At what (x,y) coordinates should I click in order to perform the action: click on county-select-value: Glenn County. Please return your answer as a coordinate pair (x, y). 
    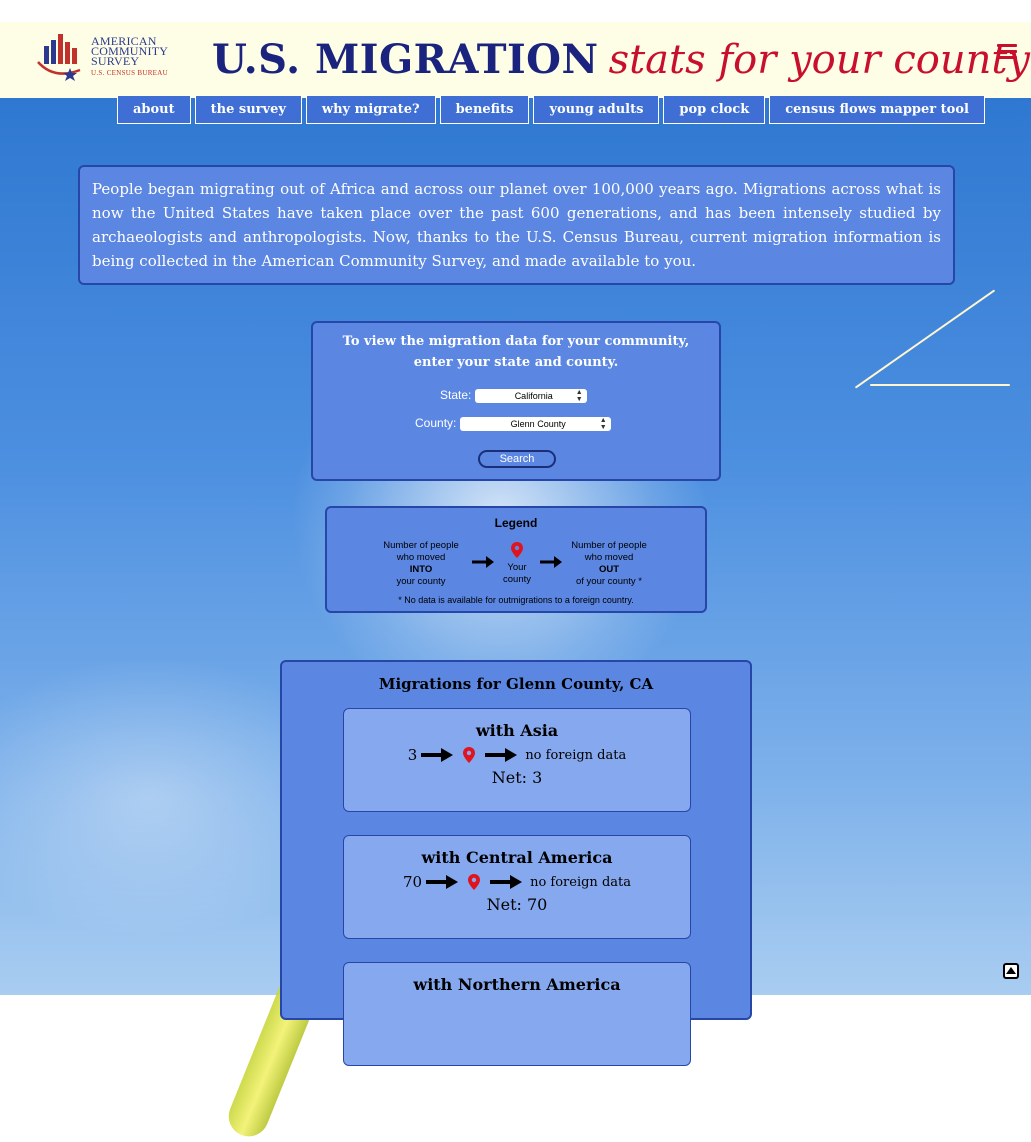
    Looking at the image, I should click on (538, 423).